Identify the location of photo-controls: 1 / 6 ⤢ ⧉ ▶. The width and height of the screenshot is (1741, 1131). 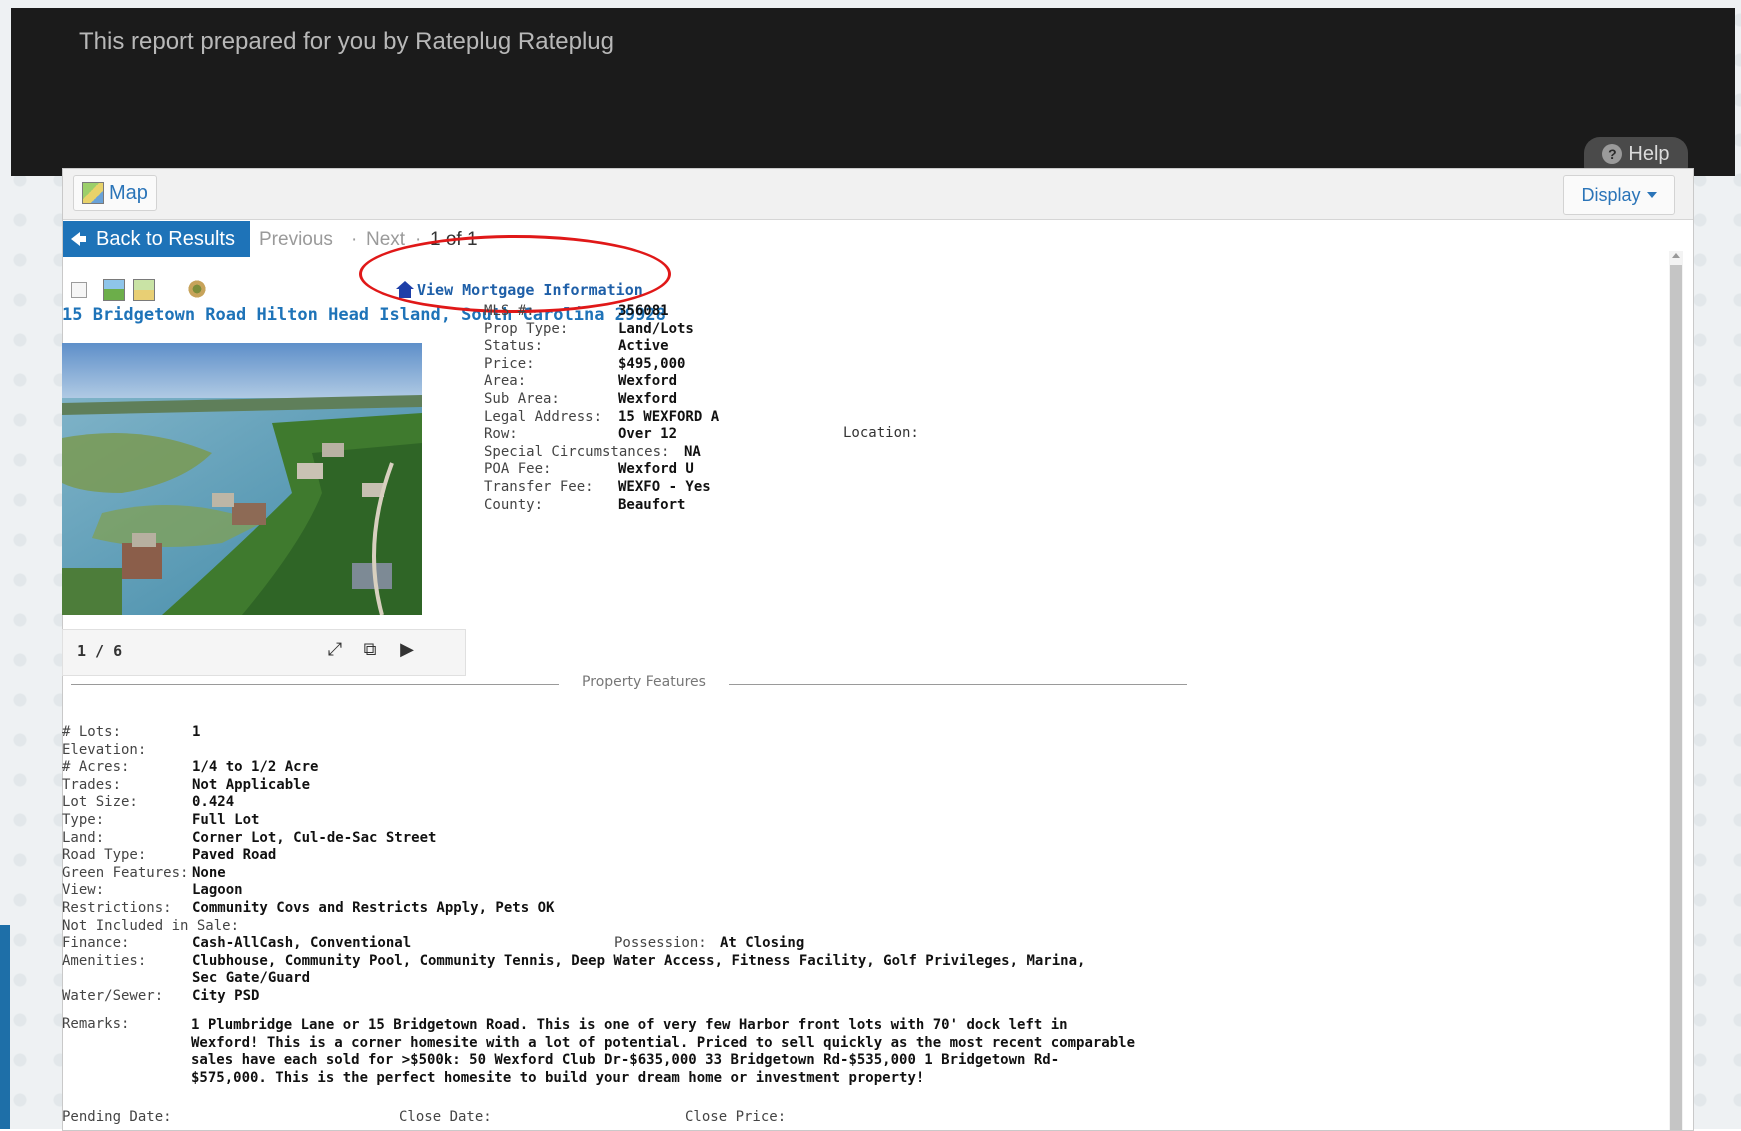
(264, 652).